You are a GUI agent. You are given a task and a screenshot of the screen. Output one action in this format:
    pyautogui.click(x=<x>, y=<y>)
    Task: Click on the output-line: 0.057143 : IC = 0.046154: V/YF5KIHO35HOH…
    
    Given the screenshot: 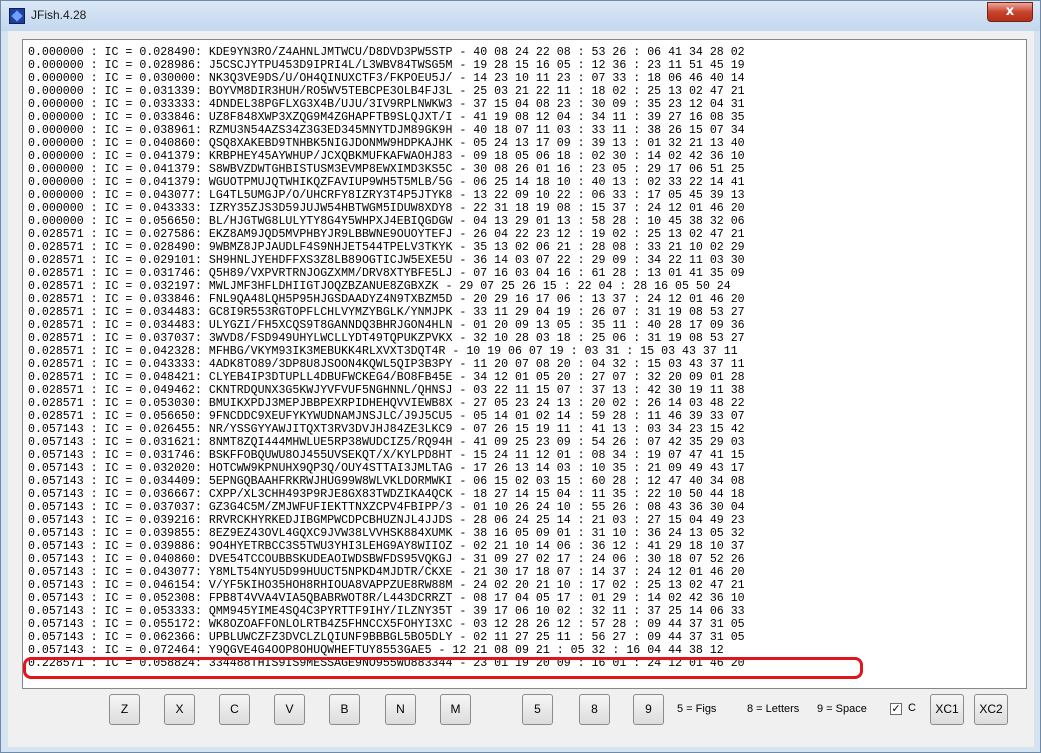 What is the action you would take?
    pyautogui.click(x=386, y=585)
    